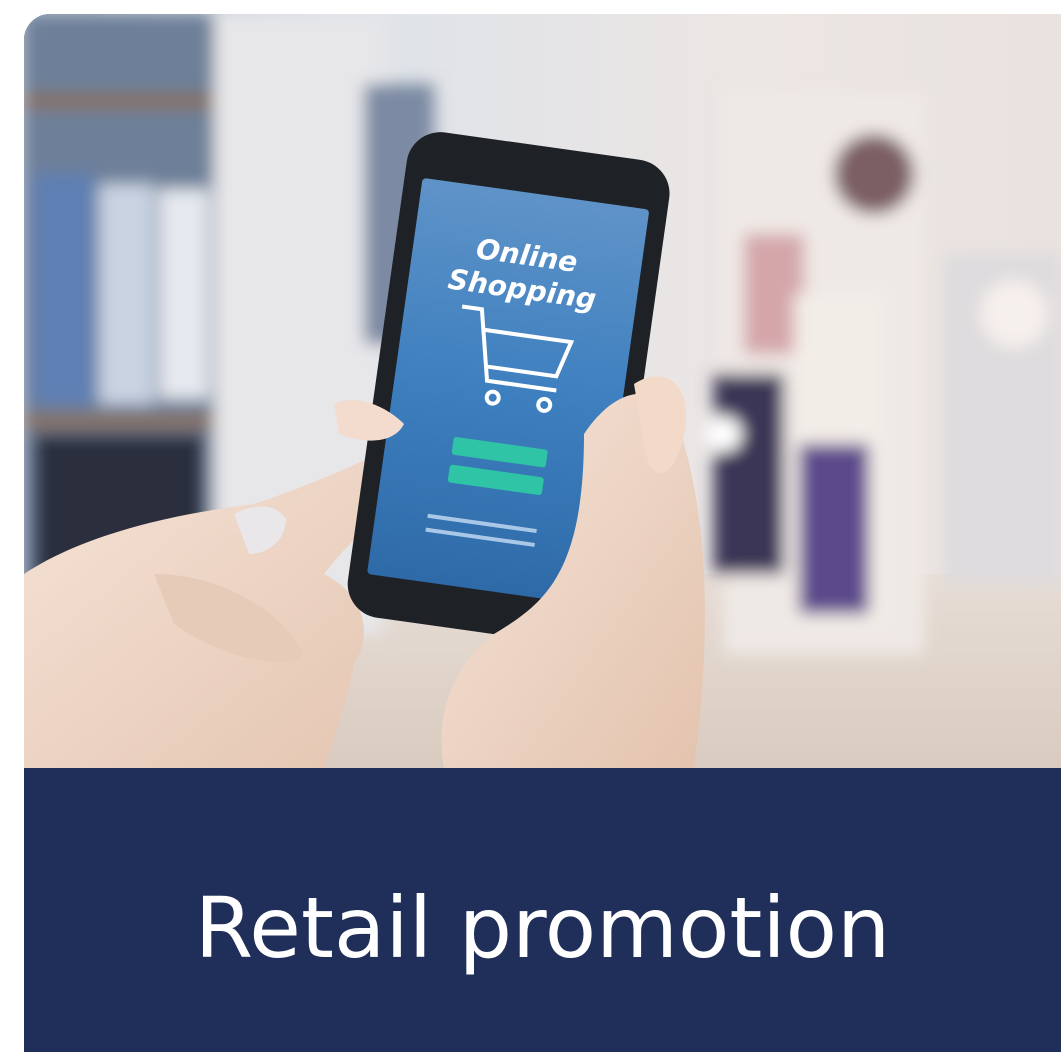 The image size is (1061, 1052). Describe the element at coordinates (542, 928) in the screenshot. I see `card-title: Retail promotion` at that location.